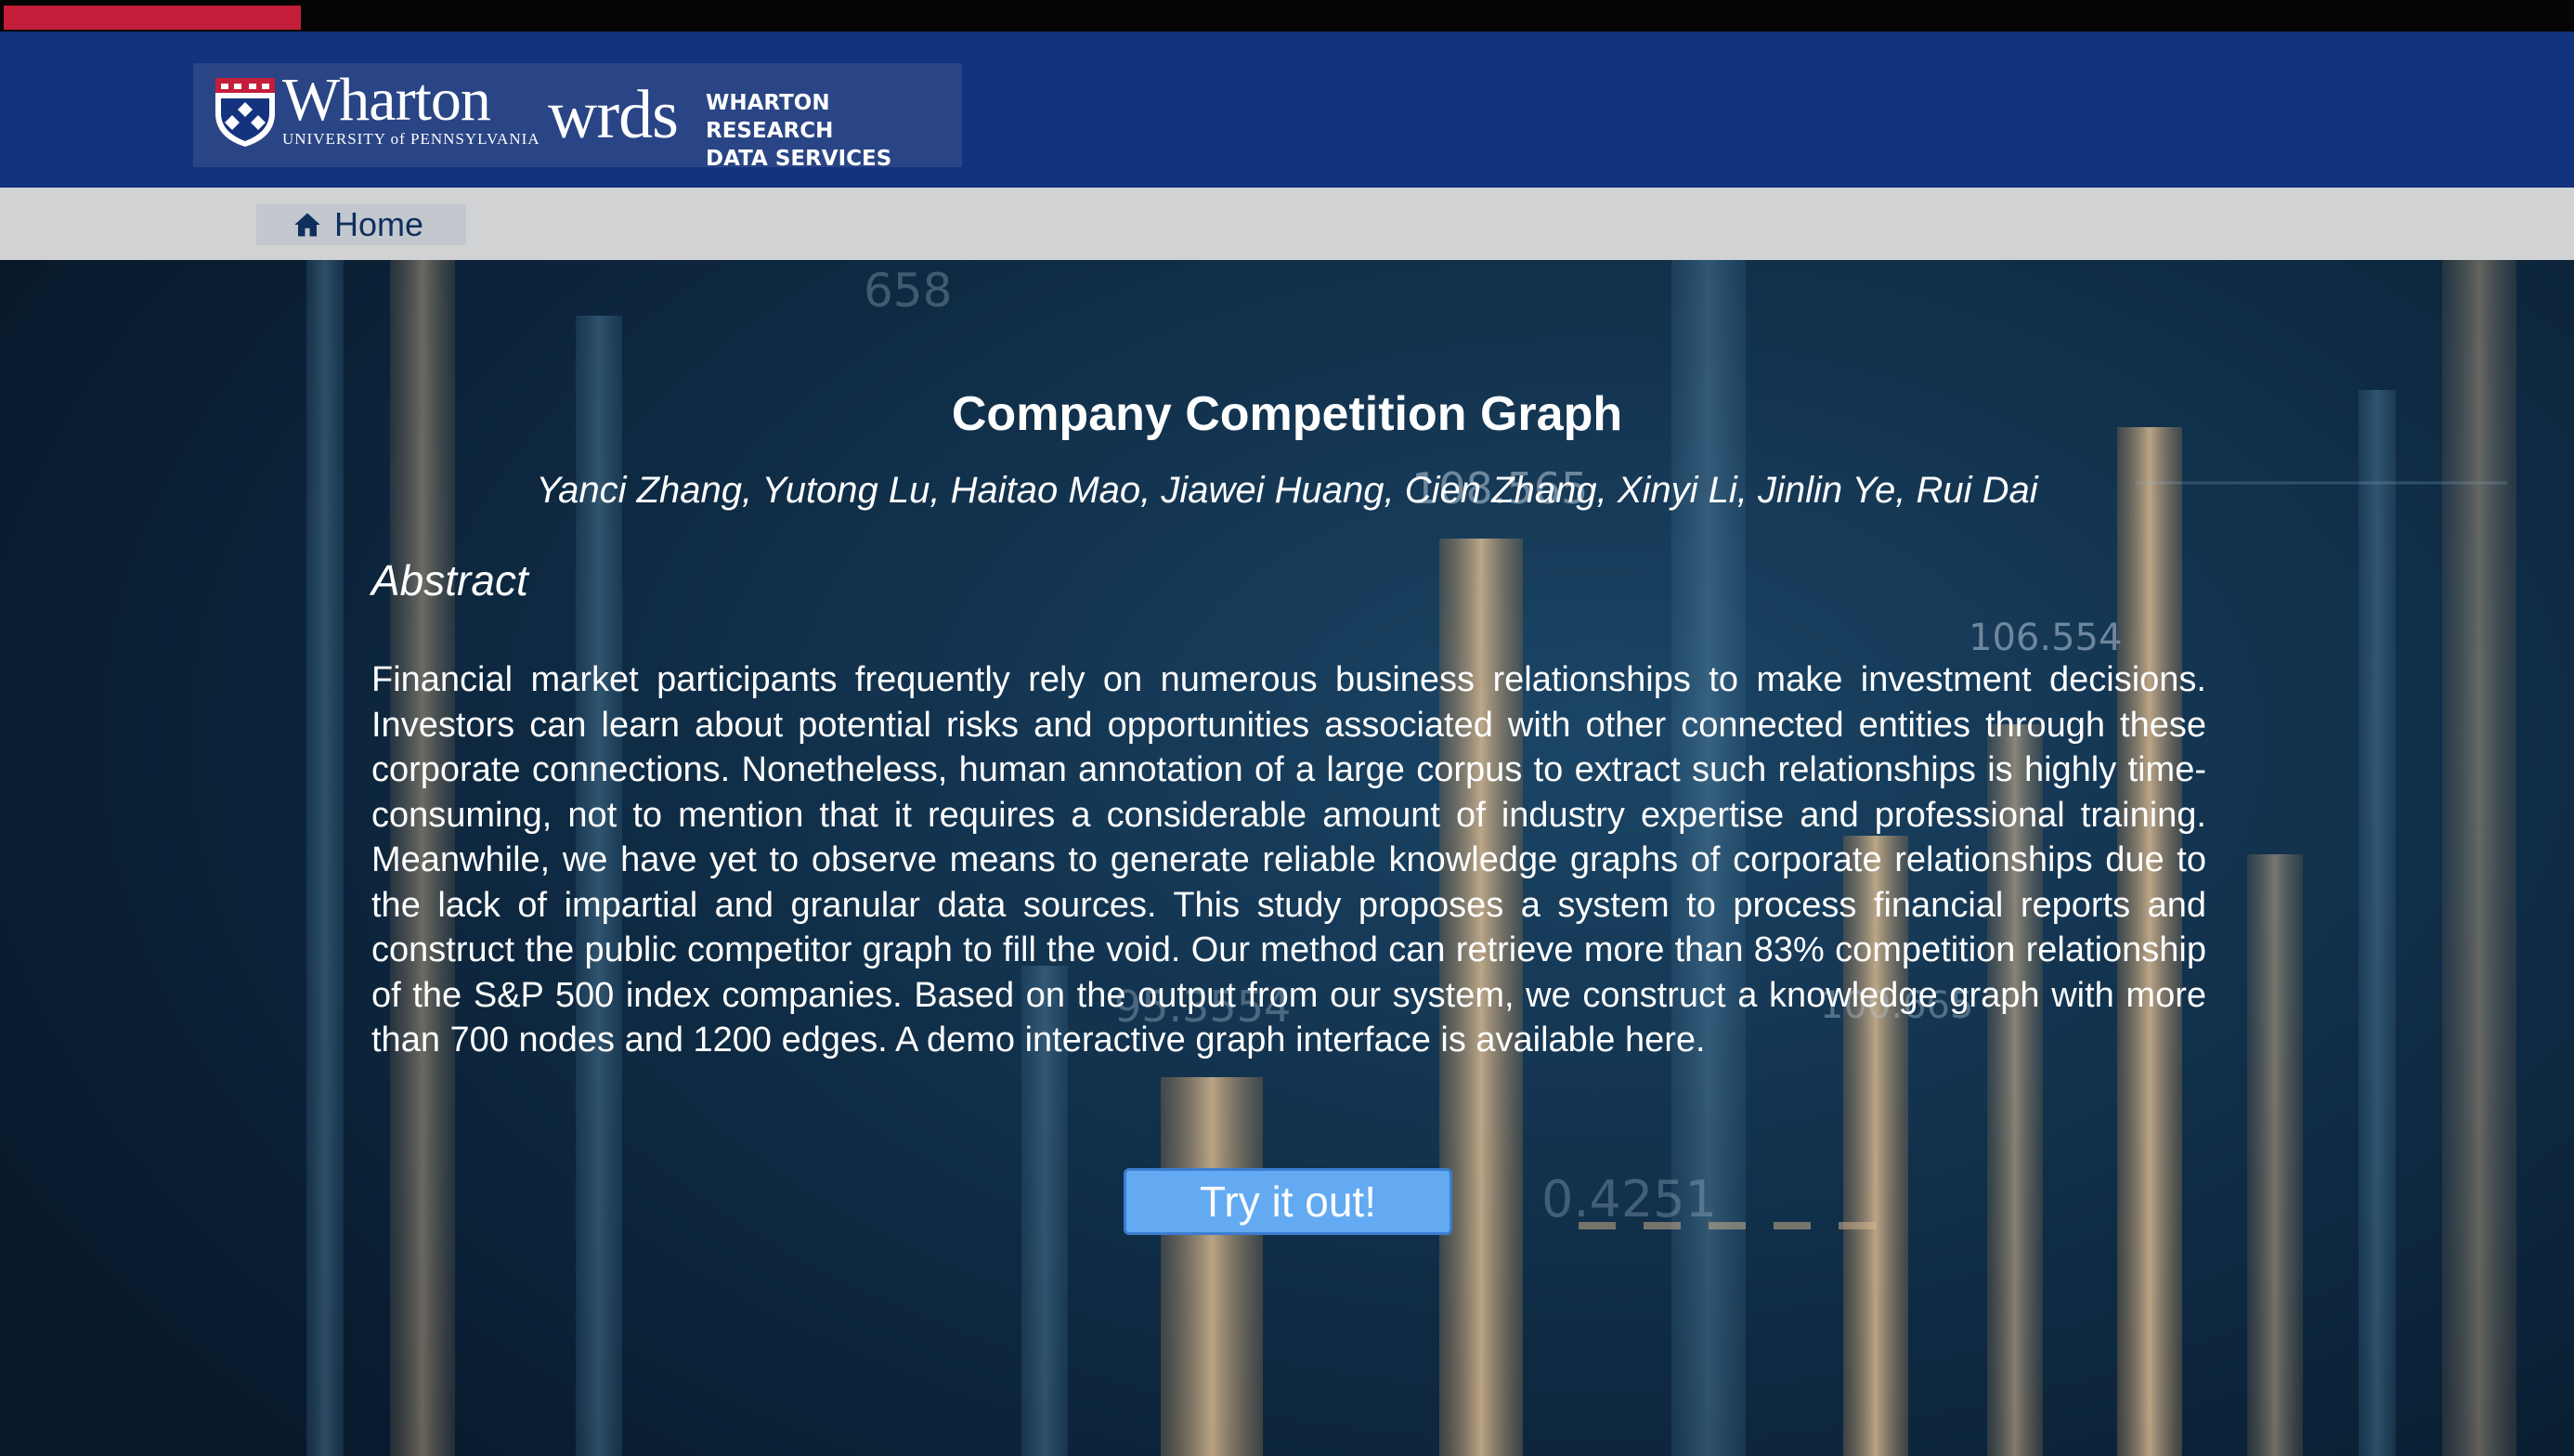  I want to click on wrds-tagline-line2: DATA SERVICES, so click(799, 159).